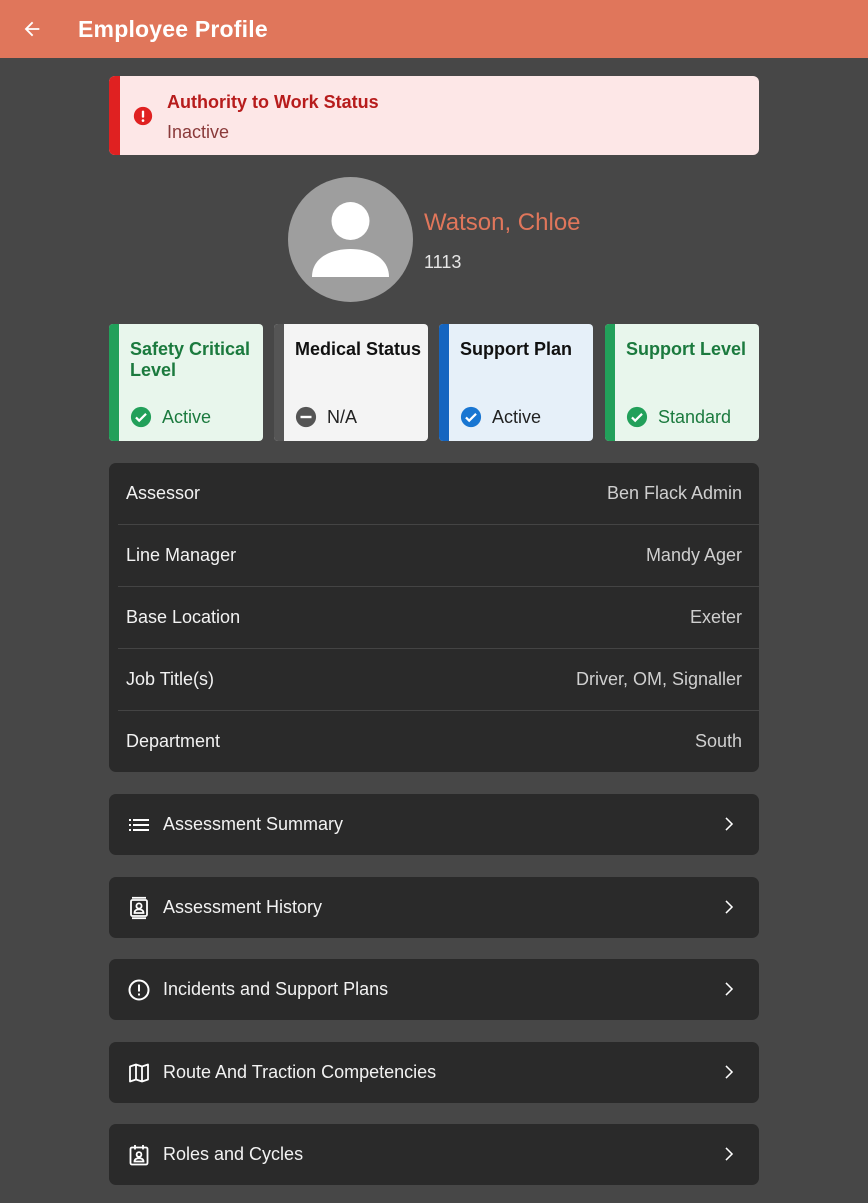 The width and height of the screenshot is (868, 1203). I want to click on status-card-status: Standard, so click(678, 417).